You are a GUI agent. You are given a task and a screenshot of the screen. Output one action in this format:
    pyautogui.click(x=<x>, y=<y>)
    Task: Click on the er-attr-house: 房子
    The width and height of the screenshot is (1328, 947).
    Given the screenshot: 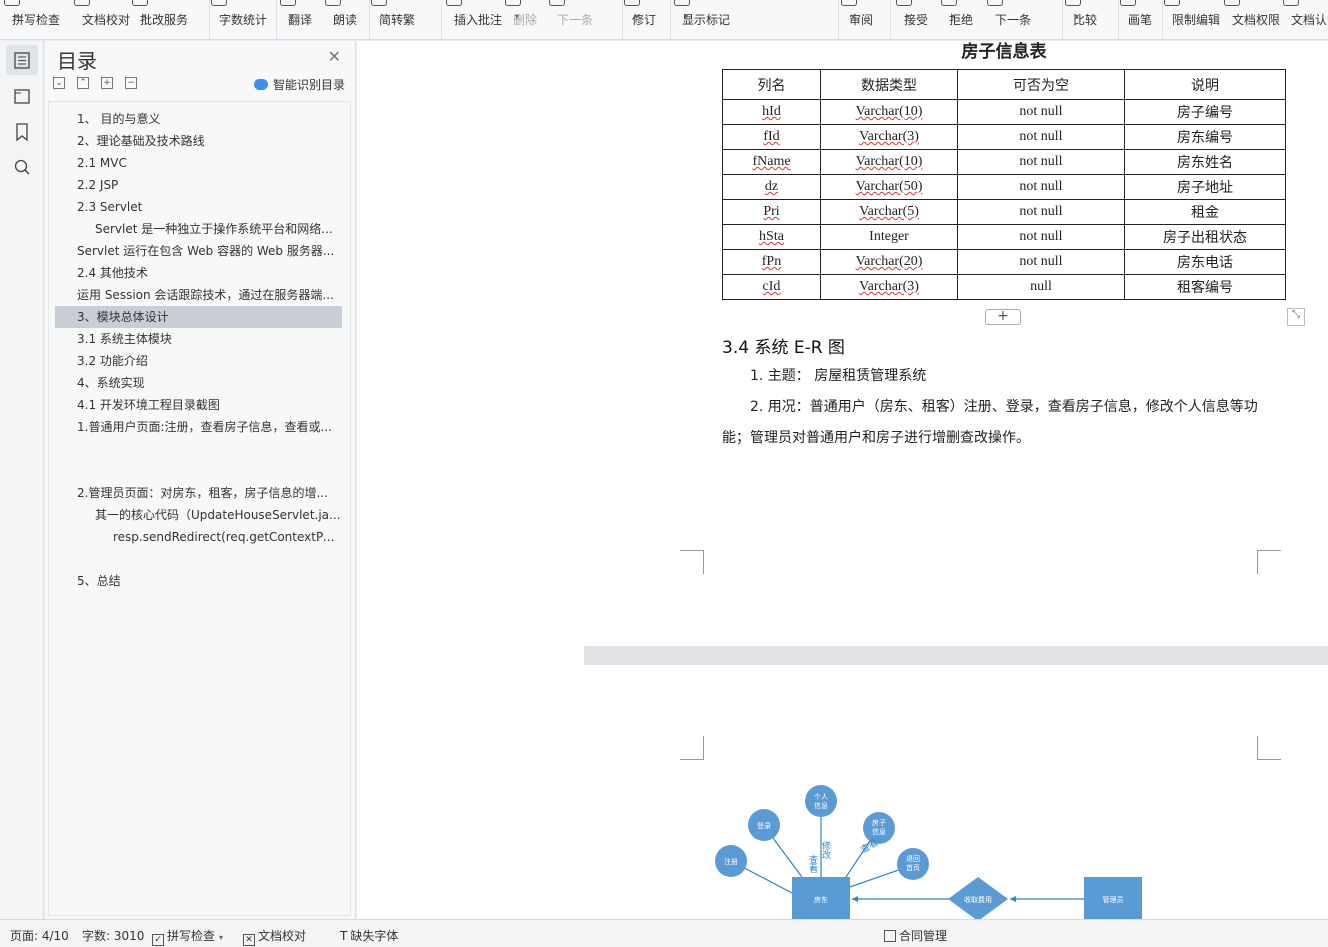 What is the action you would take?
    pyautogui.click(x=879, y=822)
    